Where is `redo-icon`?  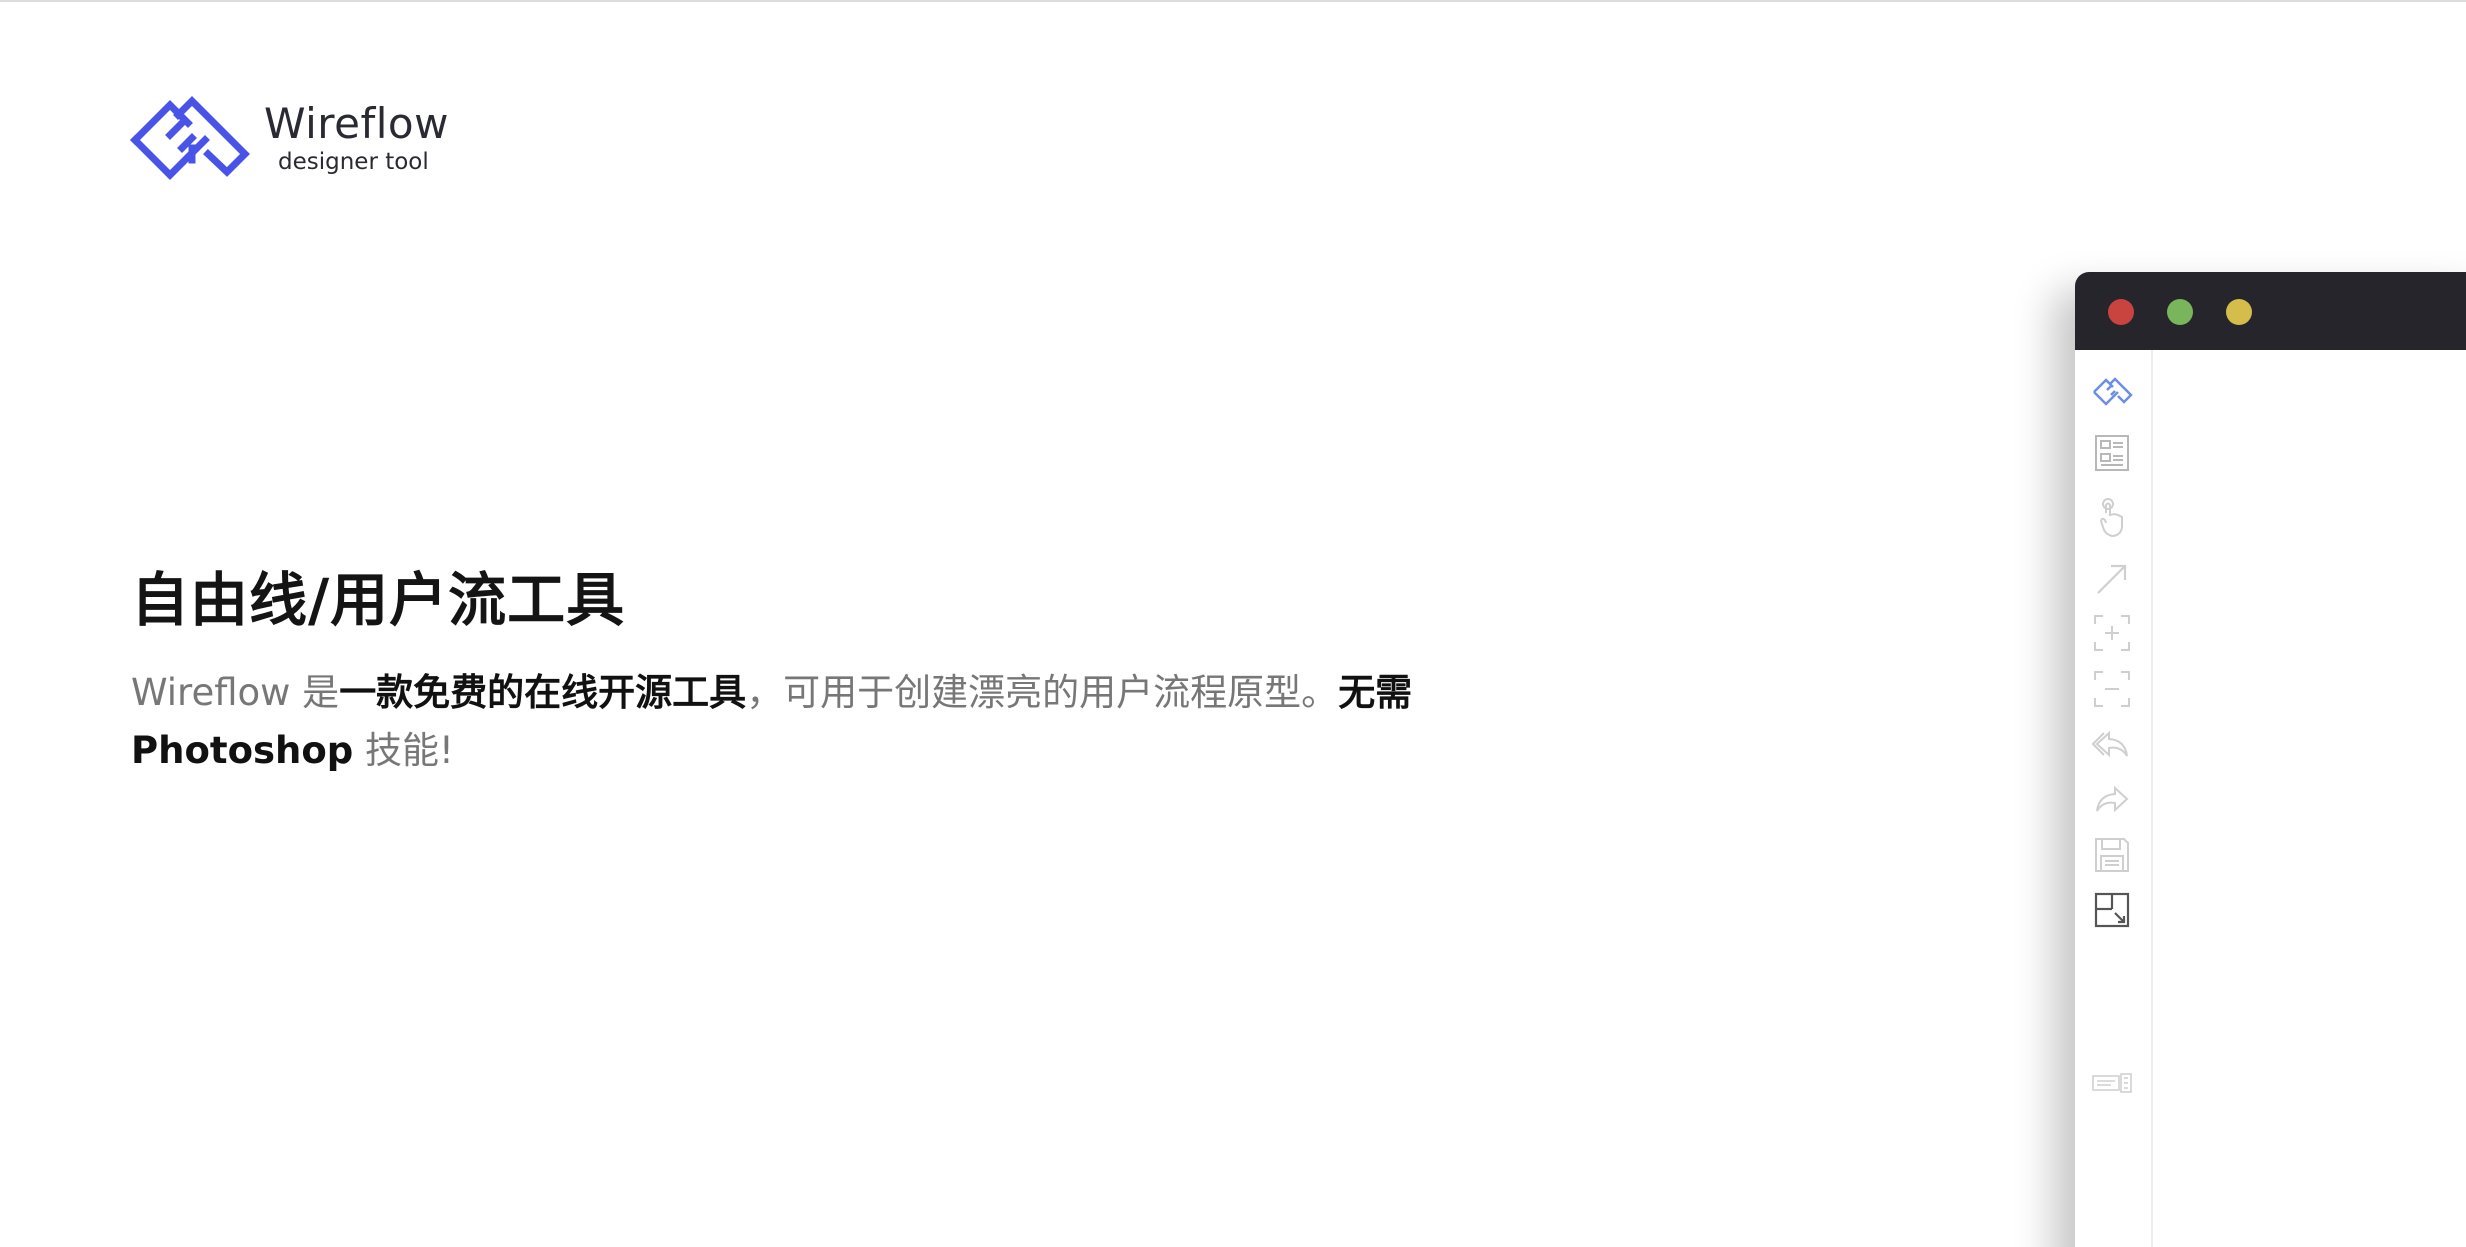 redo-icon is located at coordinates (2112, 799).